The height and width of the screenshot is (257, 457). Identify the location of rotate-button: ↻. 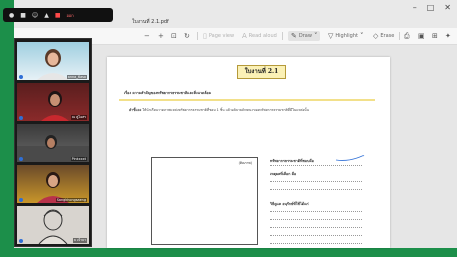
(187, 36).